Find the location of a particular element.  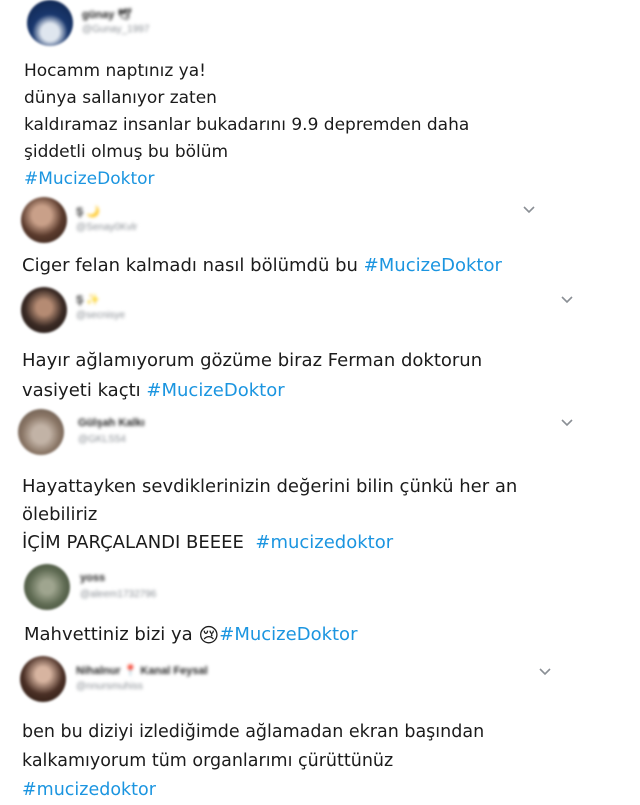

display-name: yoss is located at coordinates (92, 578).